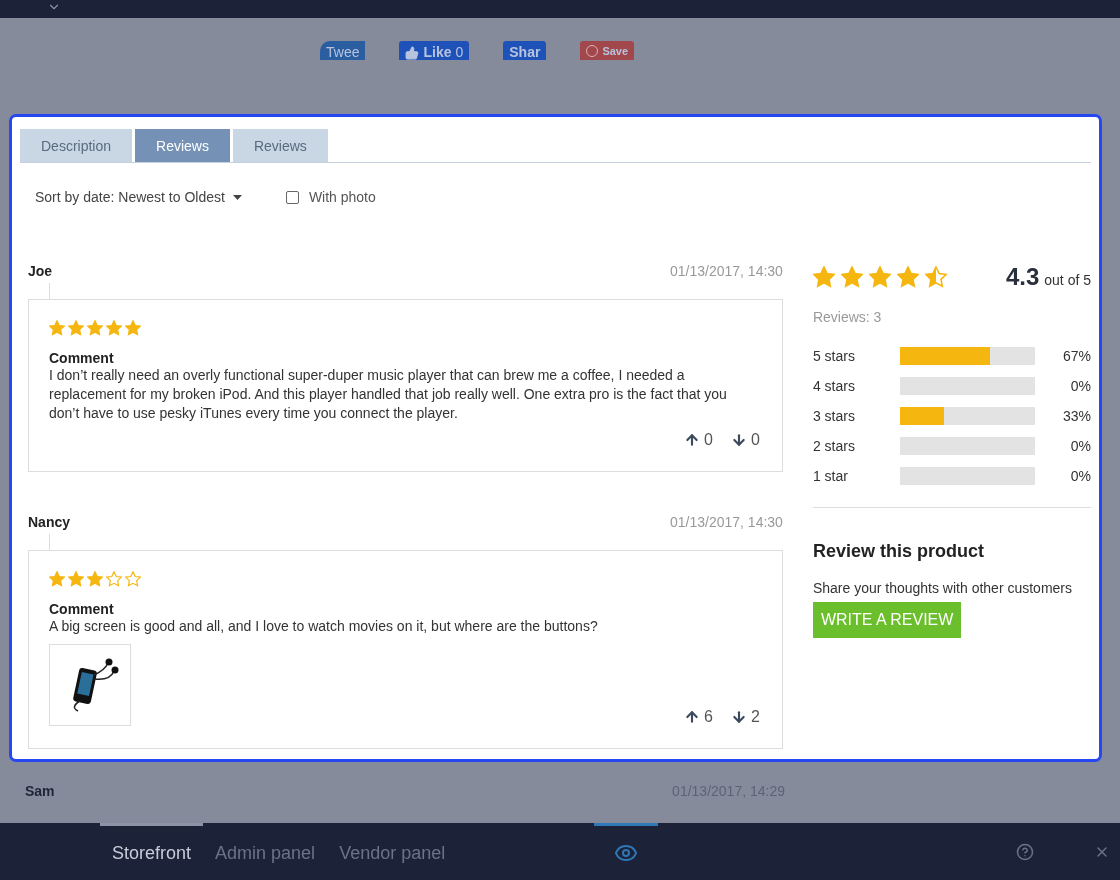  Describe the element at coordinates (847, 317) in the screenshot. I see `review-count: Reviews: 3` at that location.